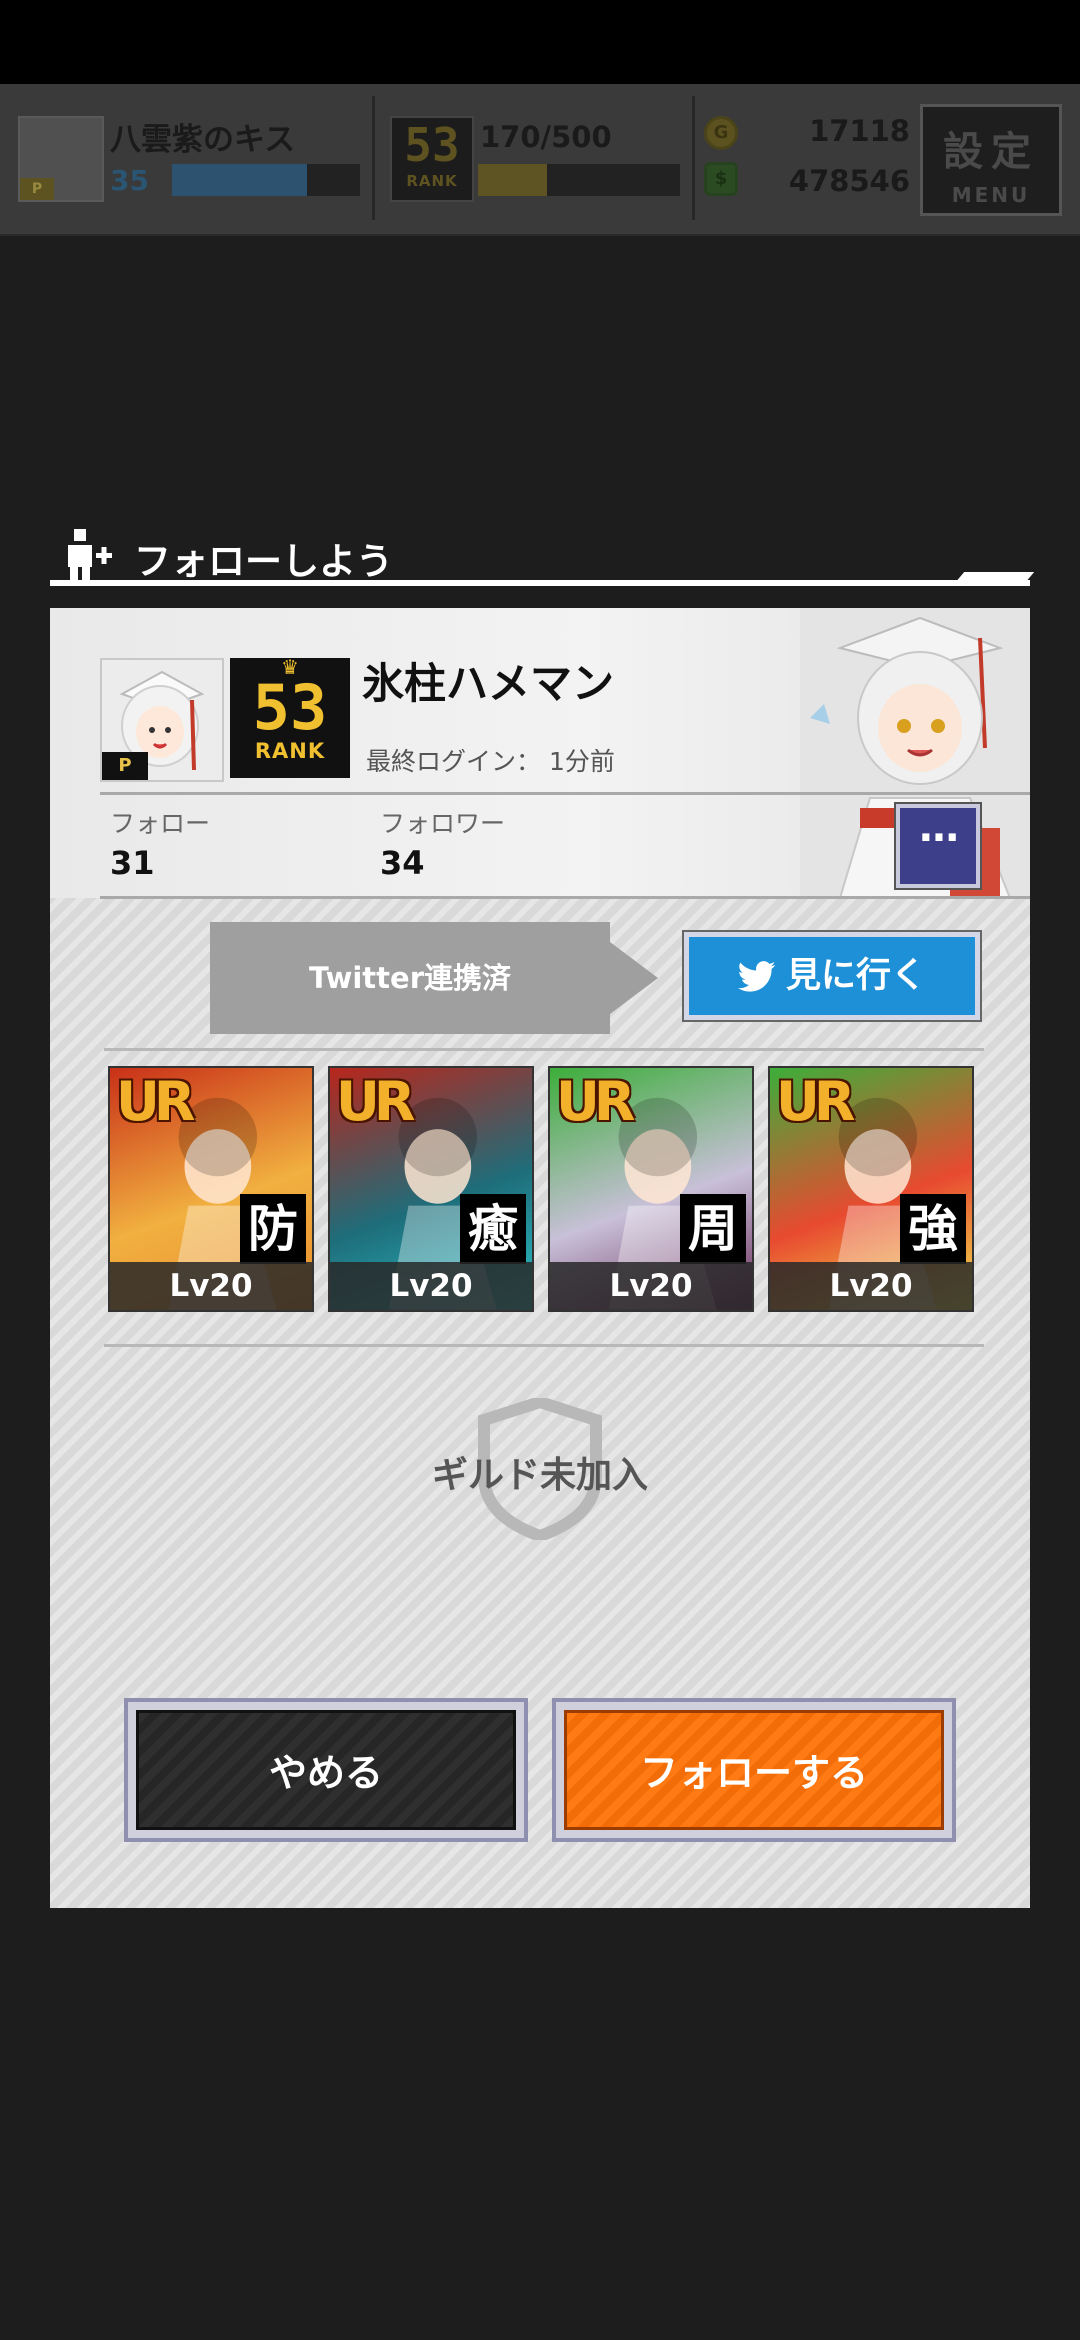  Describe the element at coordinates (545, 555) in the screenshot. I see `dialog-header: フォローしよう` at that location.